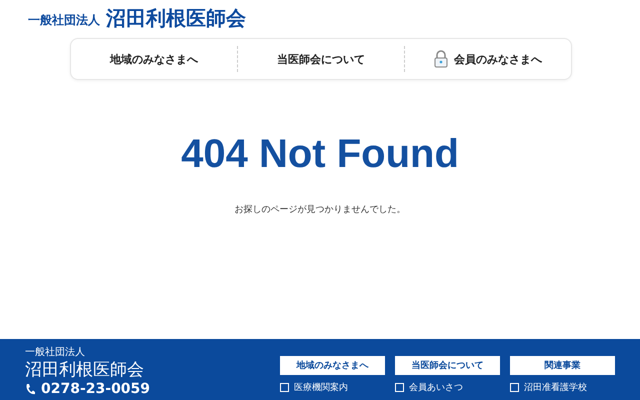 This screenshot has width=640, height=400. Describe the element at coordinates (154, 59) in the screenshot. I see `nav-link: 地域のみなさまへ` at that location.